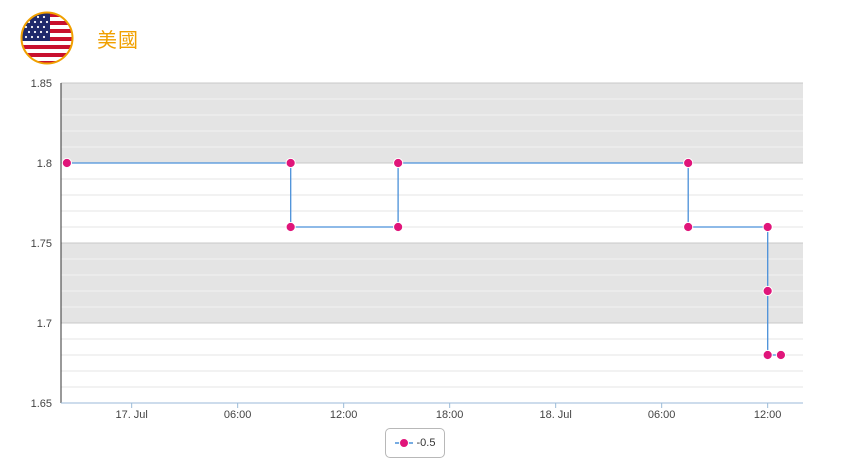 This screenshot has width=861, height=469. What do you see at coordinates (44, 164) in the screenshot?
I see `y-tick-label: 1.8` at bounding box center [44, 164].